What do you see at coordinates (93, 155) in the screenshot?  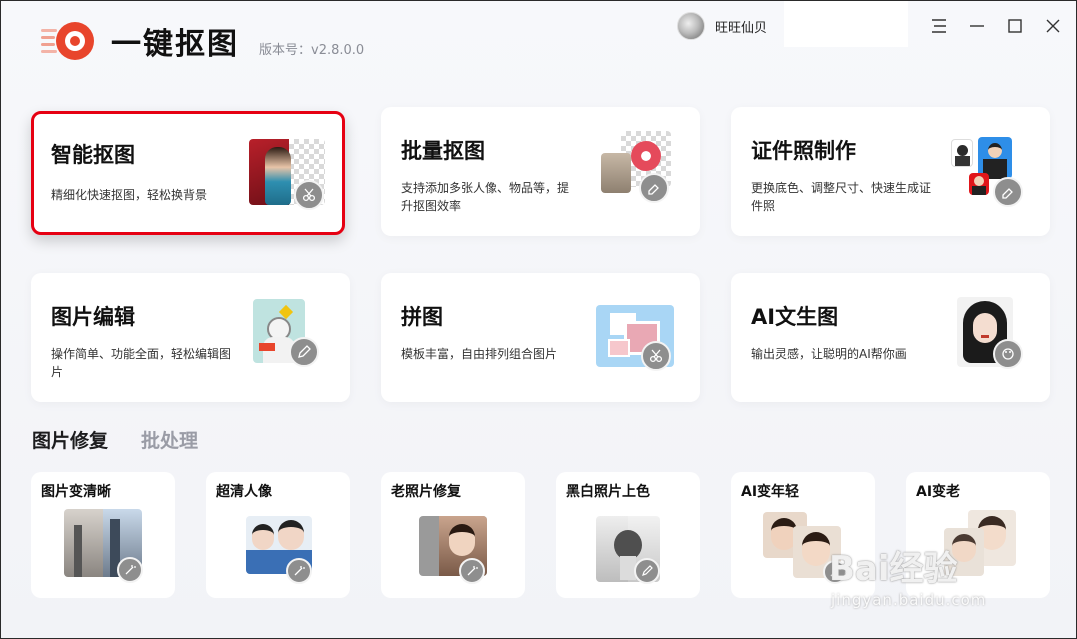 I see `card-title: 智能抠图` at bounding box center [93, 155].